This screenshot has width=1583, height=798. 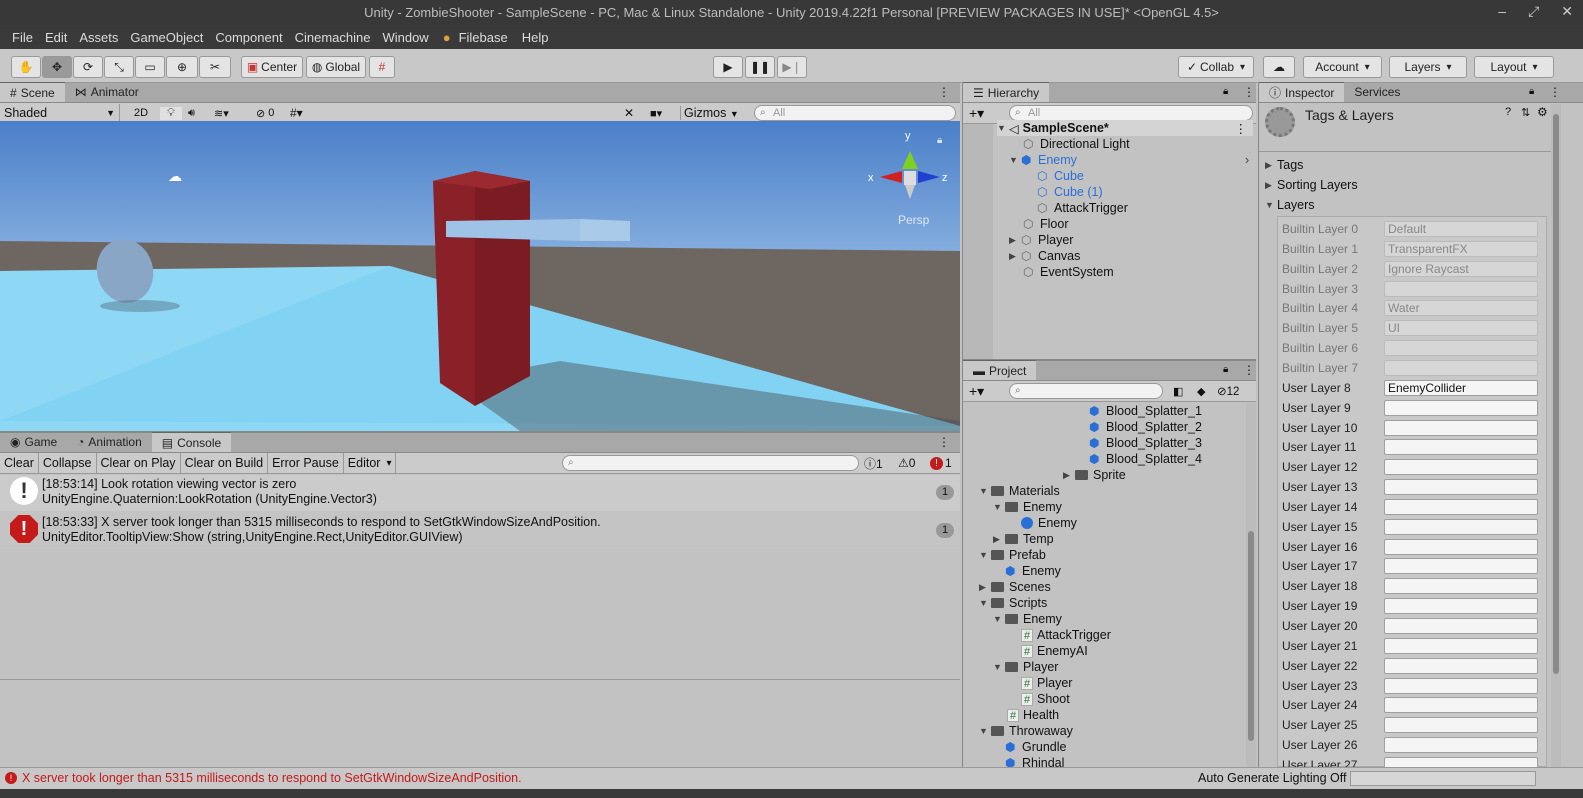 What do you see at coordinates (1216, 67) in the screenshot?
I see `collab-dropdown: ✓ Collab` at bounding box center [1216, 67].